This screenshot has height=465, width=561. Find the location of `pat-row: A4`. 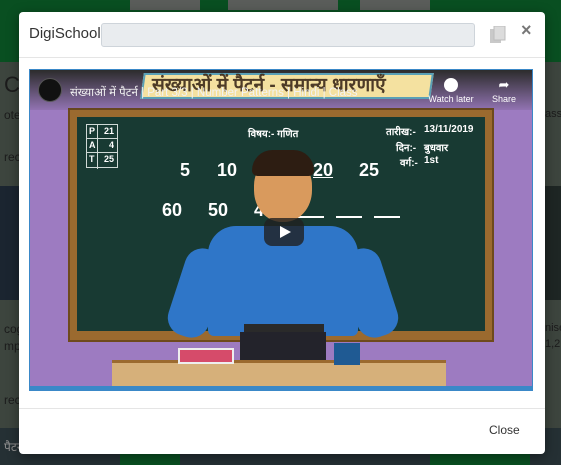

pat-row: A4 is located at coordinates (102, 146).